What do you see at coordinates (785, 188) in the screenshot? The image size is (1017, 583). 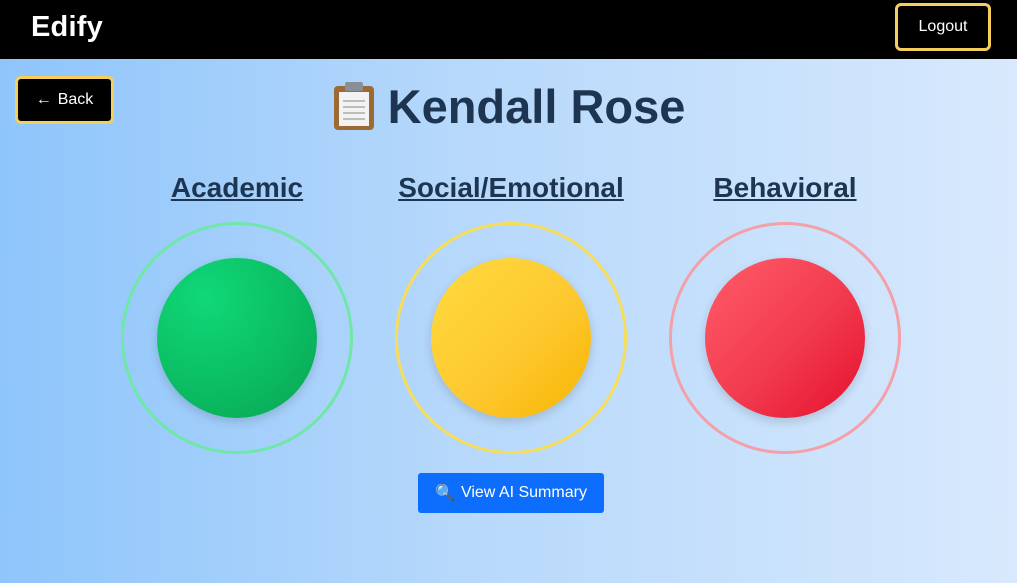 I see `behavioral-heading: Behavioral` at bounding box center [785, 188].